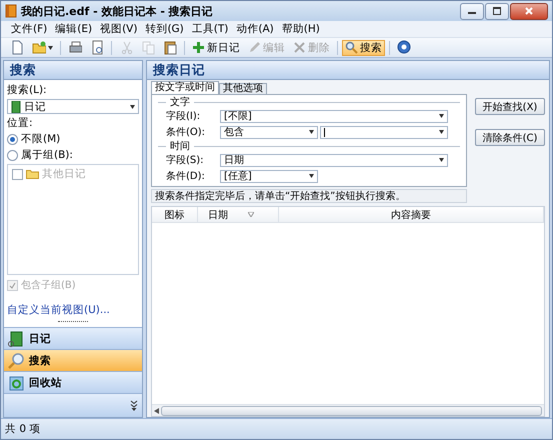 The width and height of the screenshot is (553, 440). I want to click on menu-item: 帮助(H), so click(301, 29).